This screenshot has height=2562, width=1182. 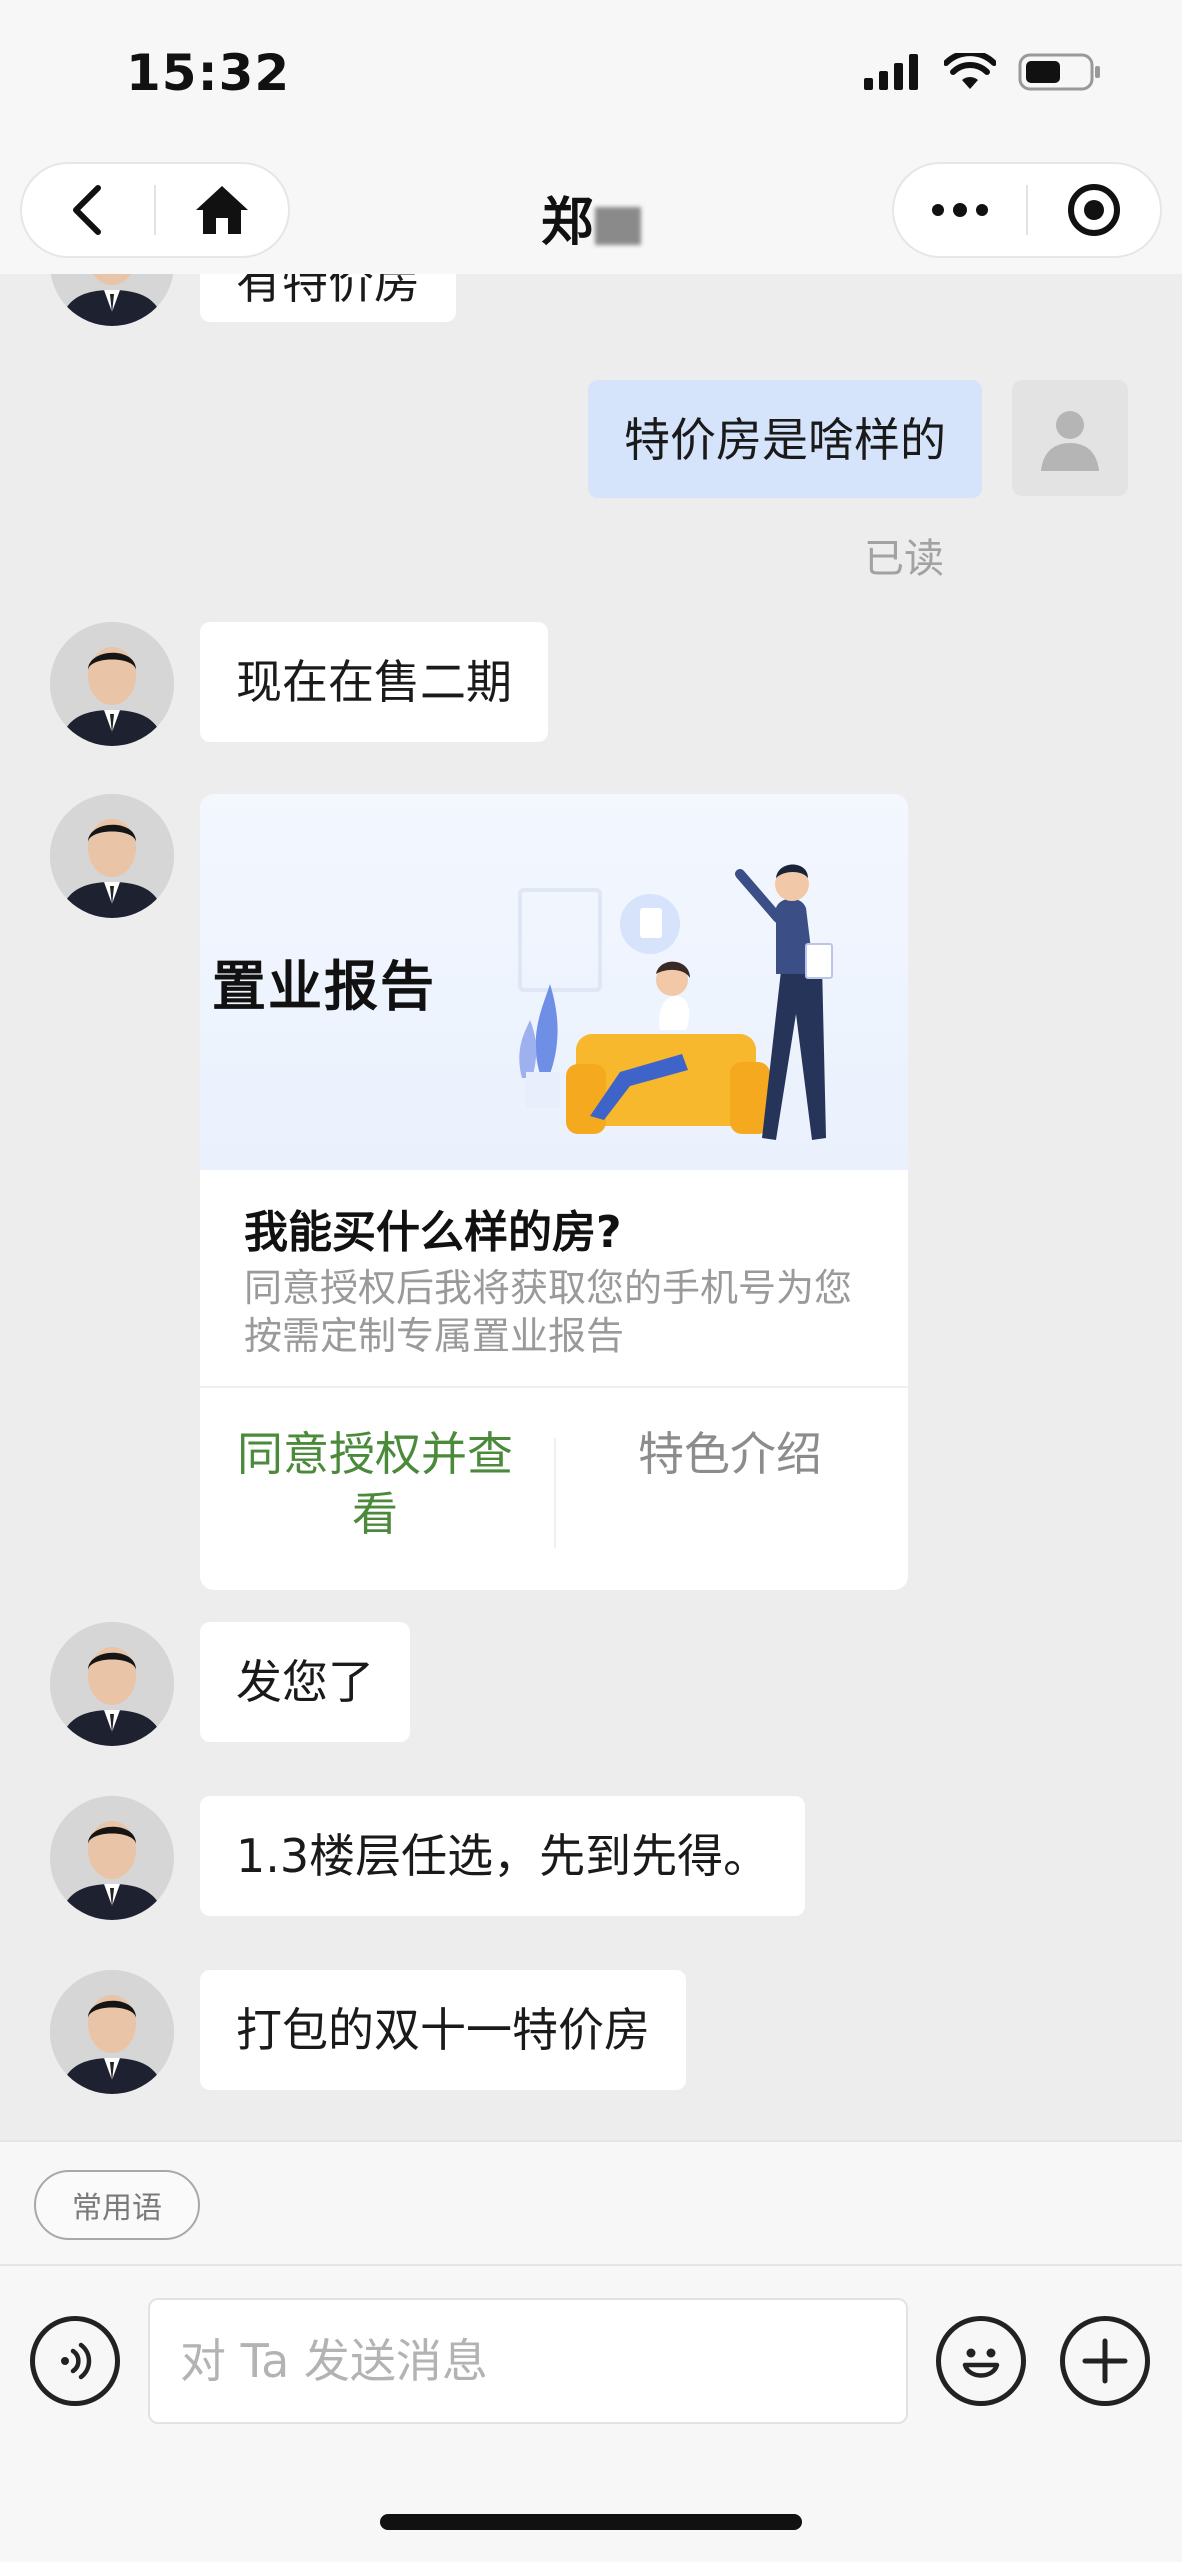 I want to click on message-text: 特价房是啥样的, so click(x=785, y=440).